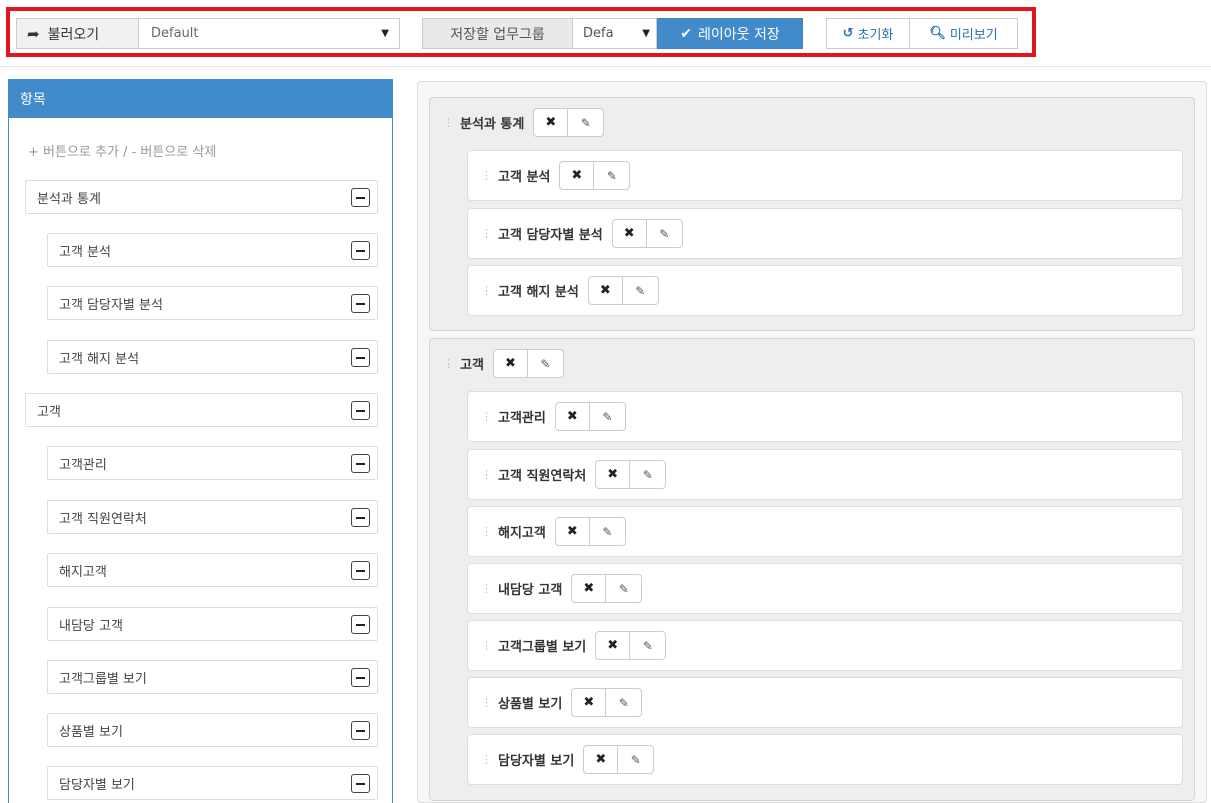 This screenshot has height=803, width=1211. I want to click on layout-item-header: ⋮ 고객그룹별 보기 ✖ ✎, so click(574, 645).